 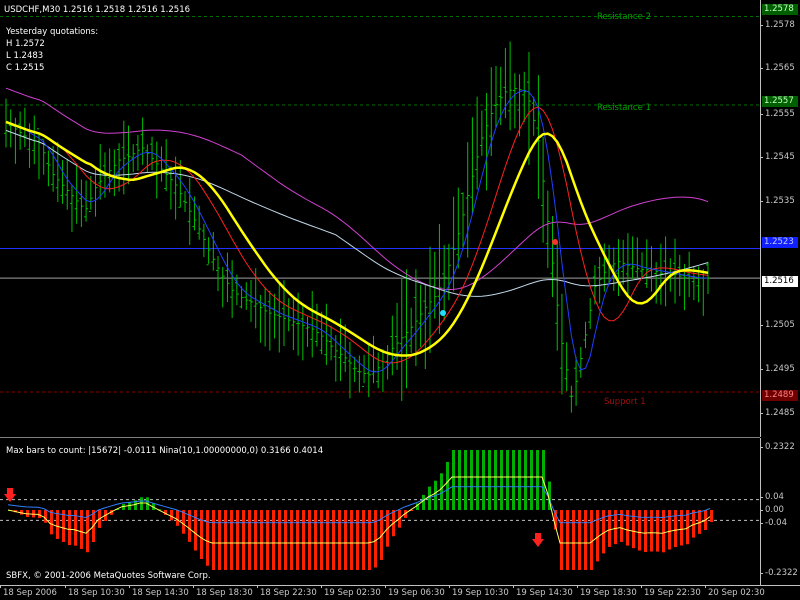 What do you see at coordinates (772, 510) in the screenshot?
I see `indicator-tick: 0.00` at bounding box center [772, 510].